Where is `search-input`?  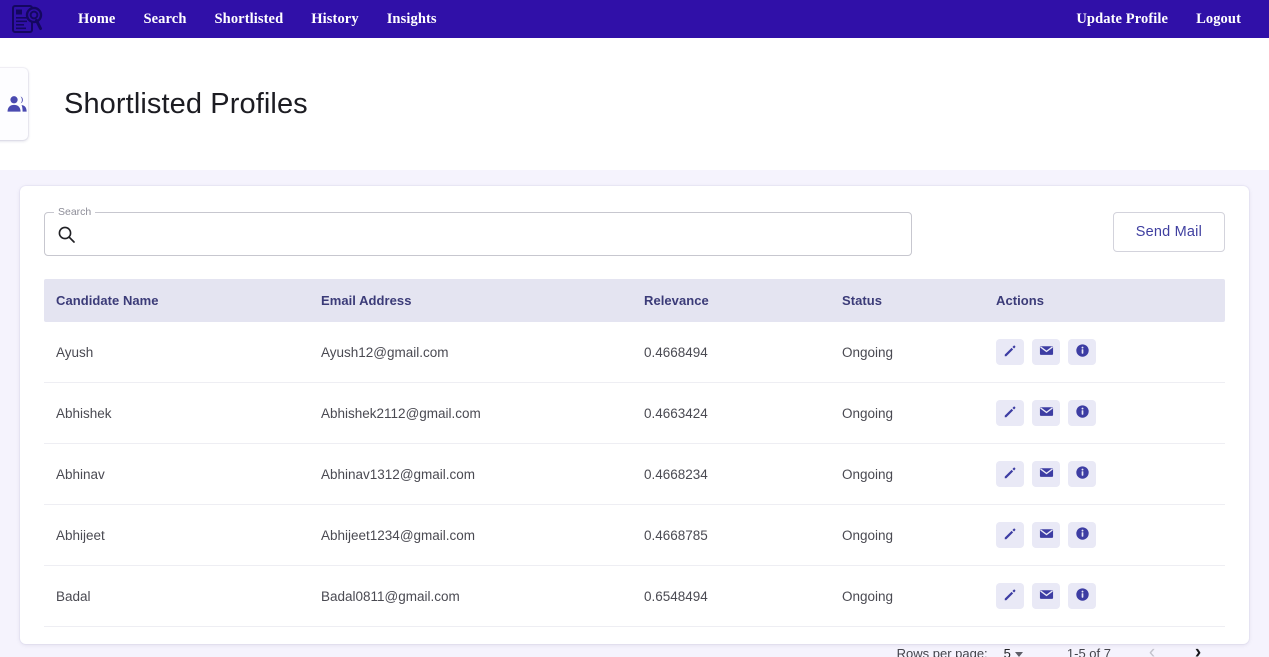 search-input is located at coordinates (487, 234).